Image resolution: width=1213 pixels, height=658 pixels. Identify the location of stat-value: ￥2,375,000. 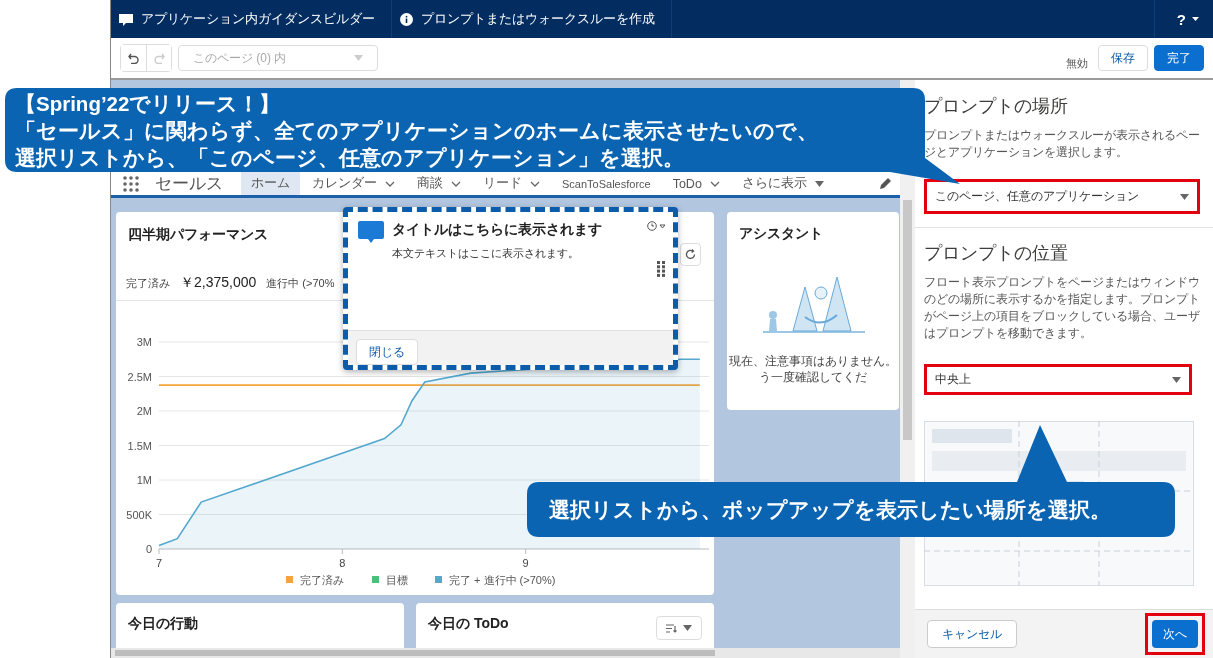
(218, 283).